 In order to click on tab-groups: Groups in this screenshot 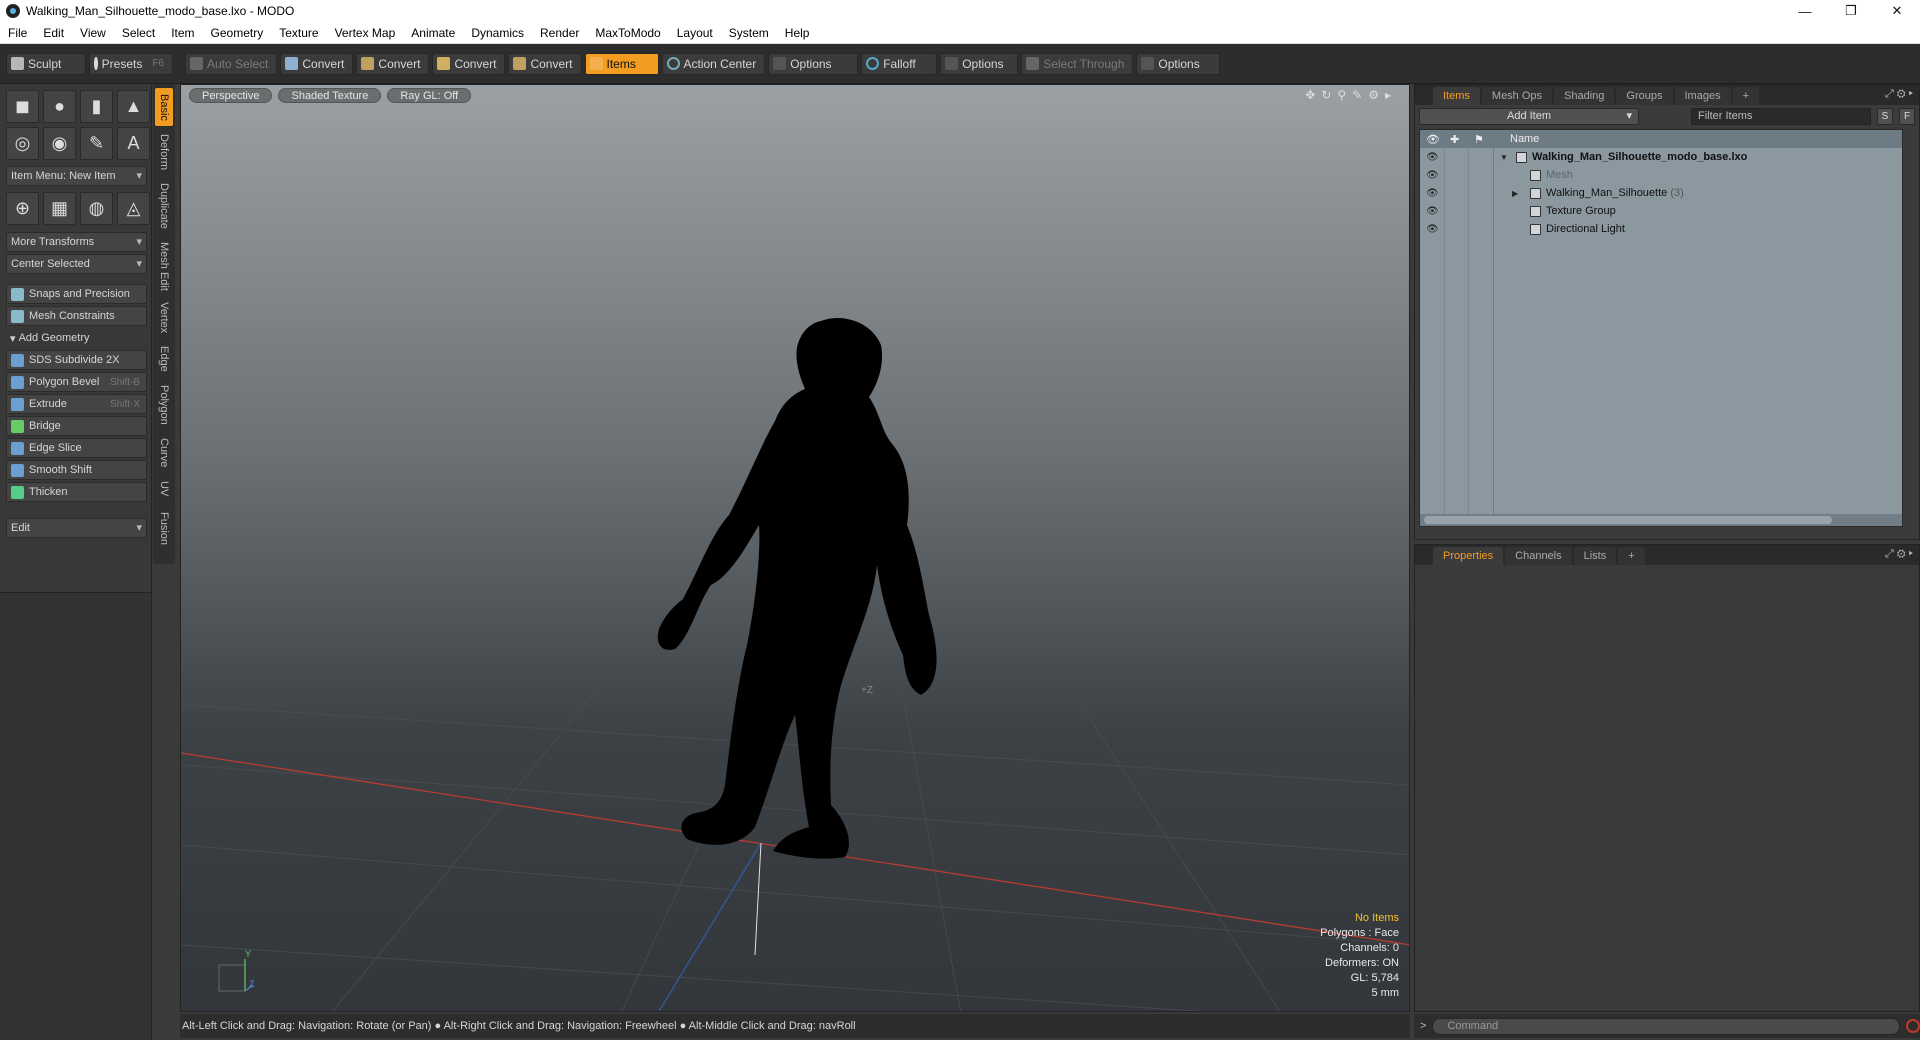, I will do `click(1644, 96)`.